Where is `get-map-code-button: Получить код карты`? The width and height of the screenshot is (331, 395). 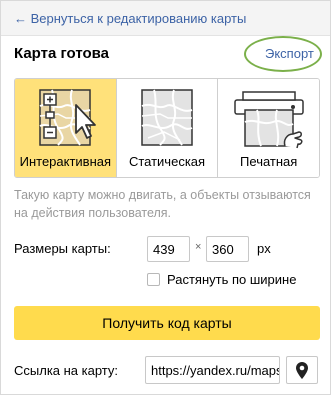 get-map-code-button: Получить код карты is located at coordinates (167, 323).